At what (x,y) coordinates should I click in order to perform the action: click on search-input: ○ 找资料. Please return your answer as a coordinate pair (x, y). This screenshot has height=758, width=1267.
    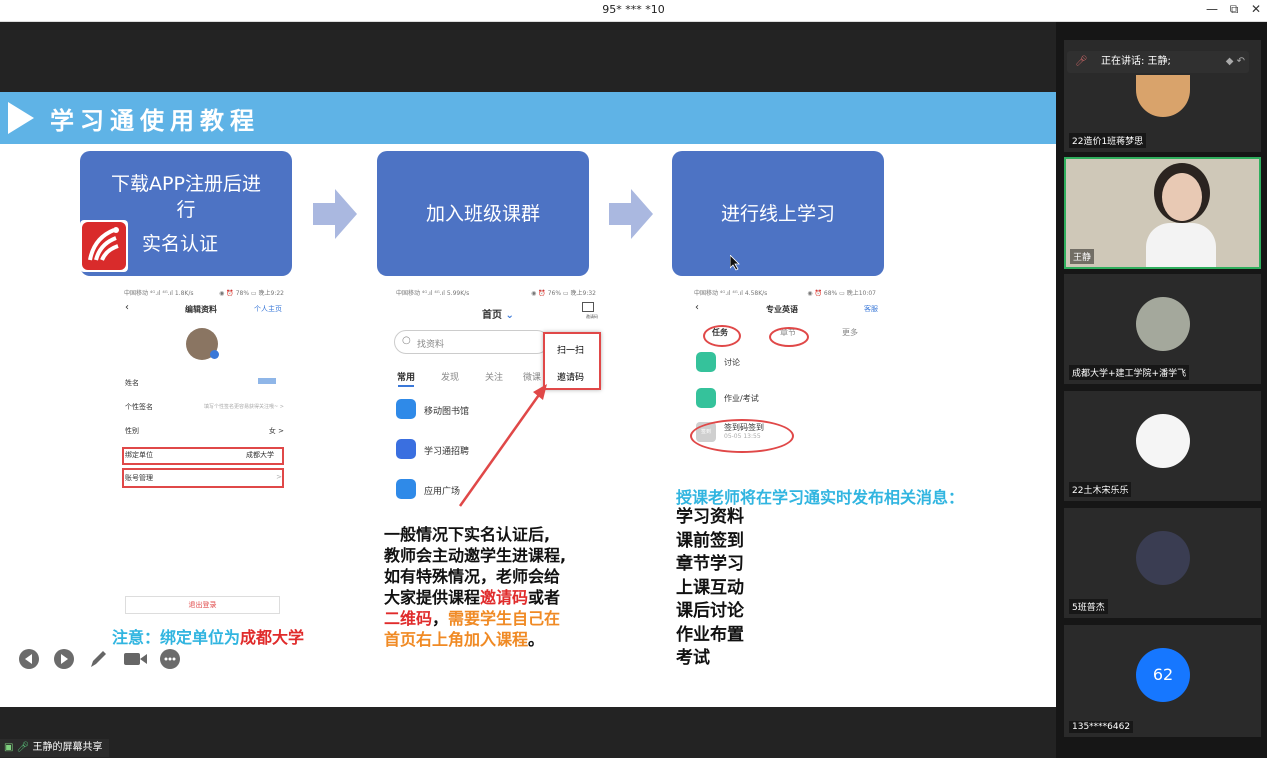
    Looking at the image, I should click on (471, 342).